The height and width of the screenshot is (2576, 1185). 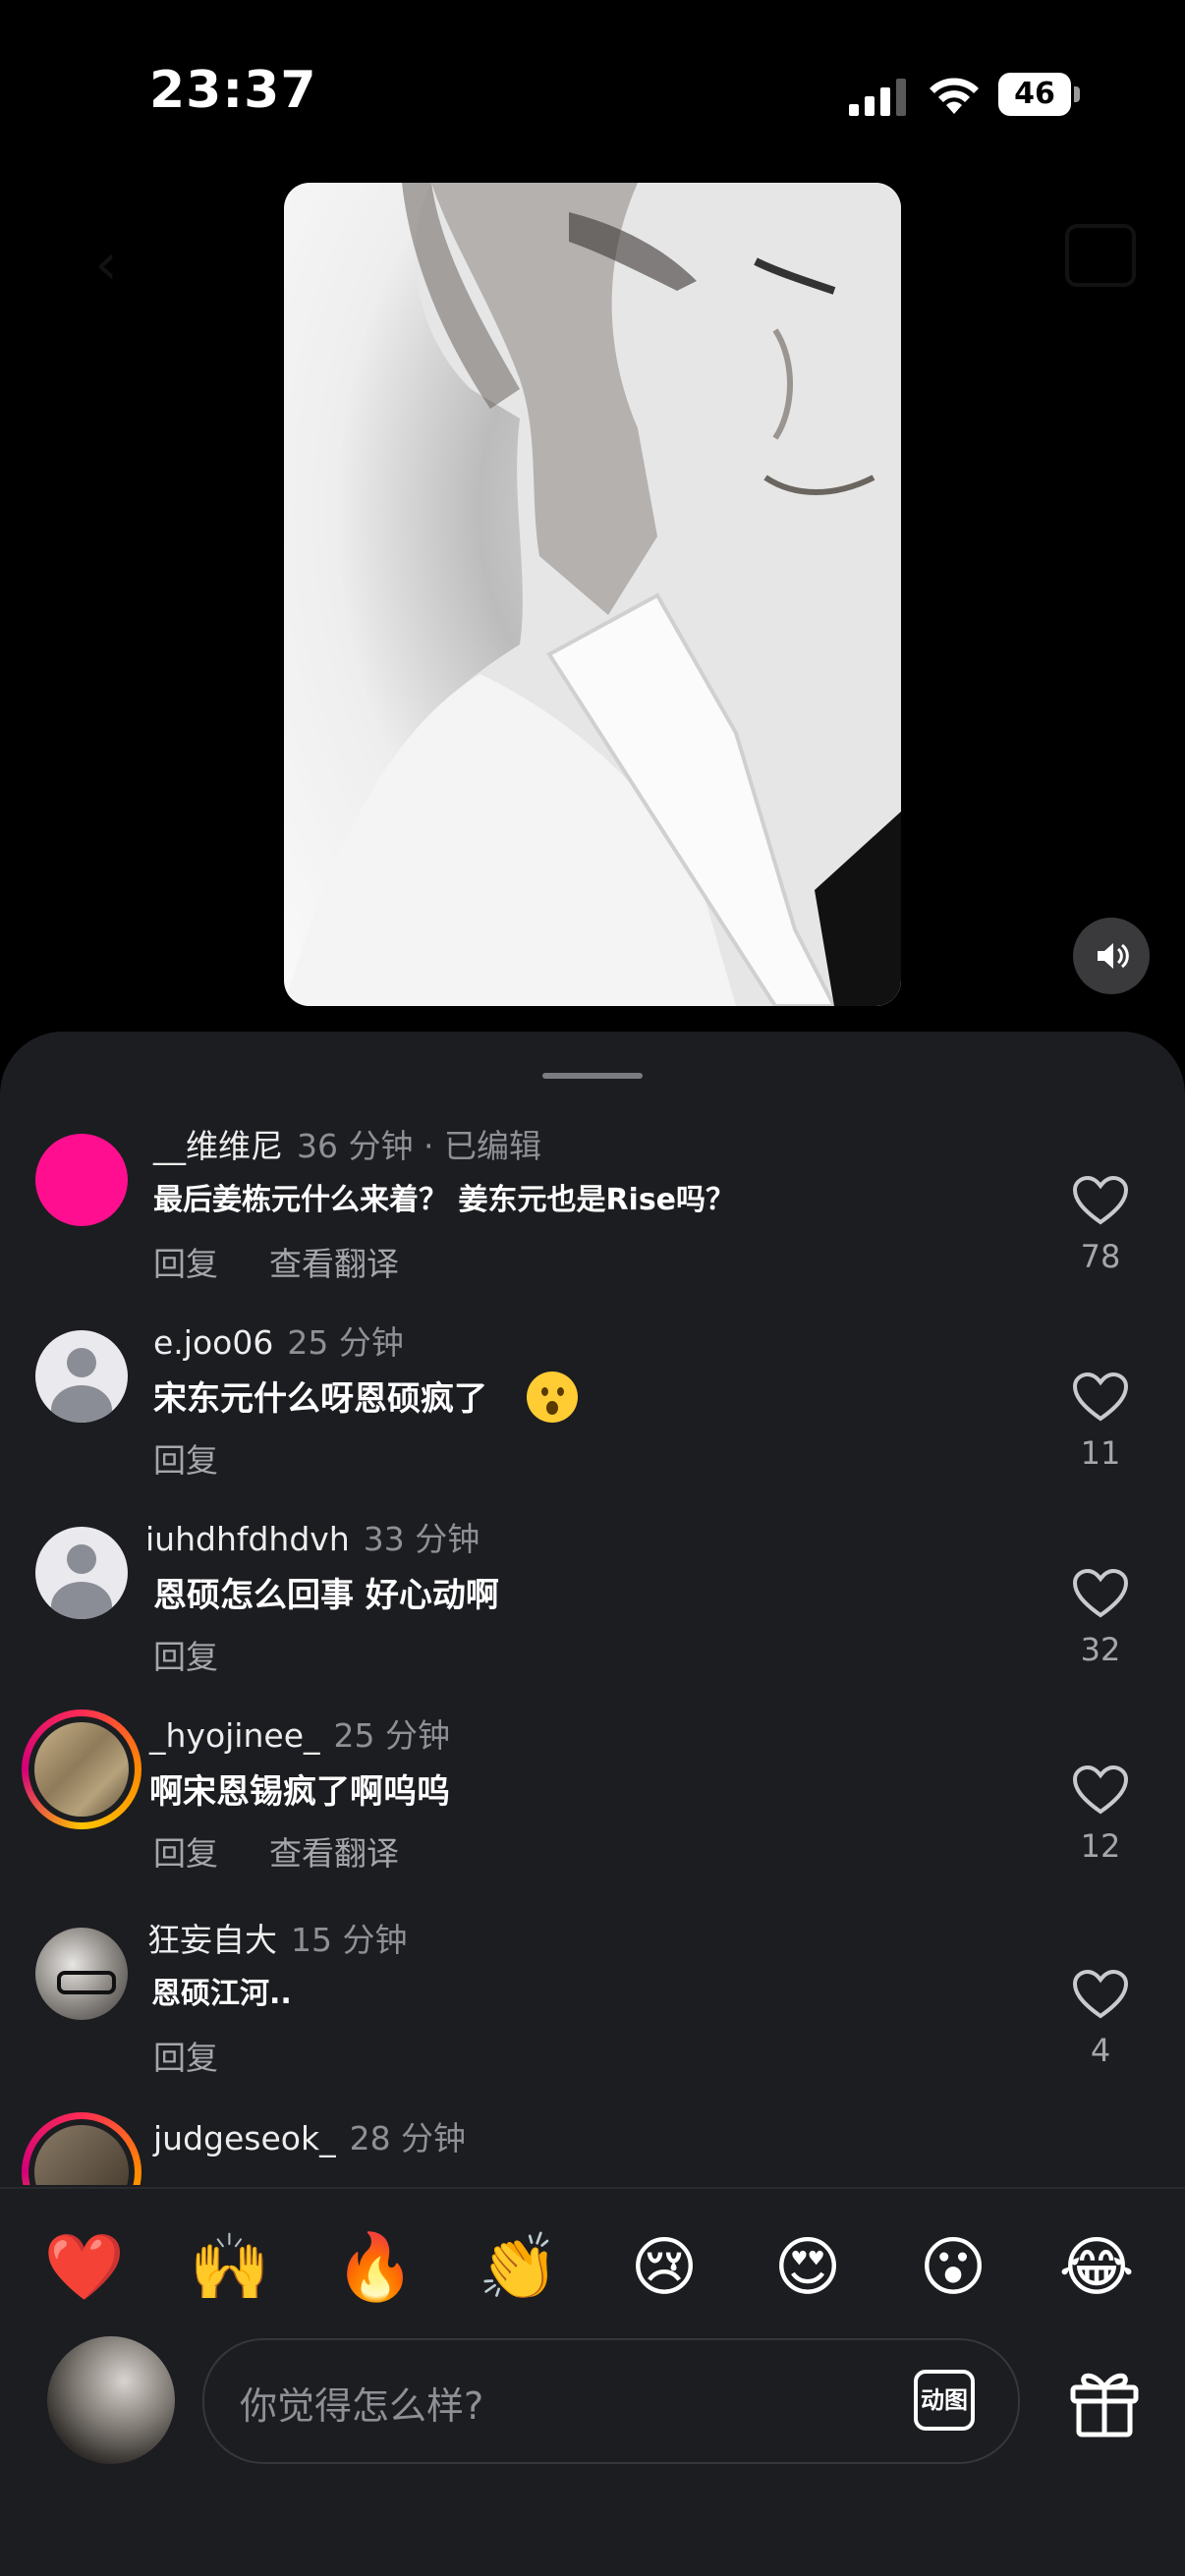 What do you see at coordinates (664, 2267) in the screenshot?
I see `crying-emoji-button: 😢` at bounding box center [664, 2267].